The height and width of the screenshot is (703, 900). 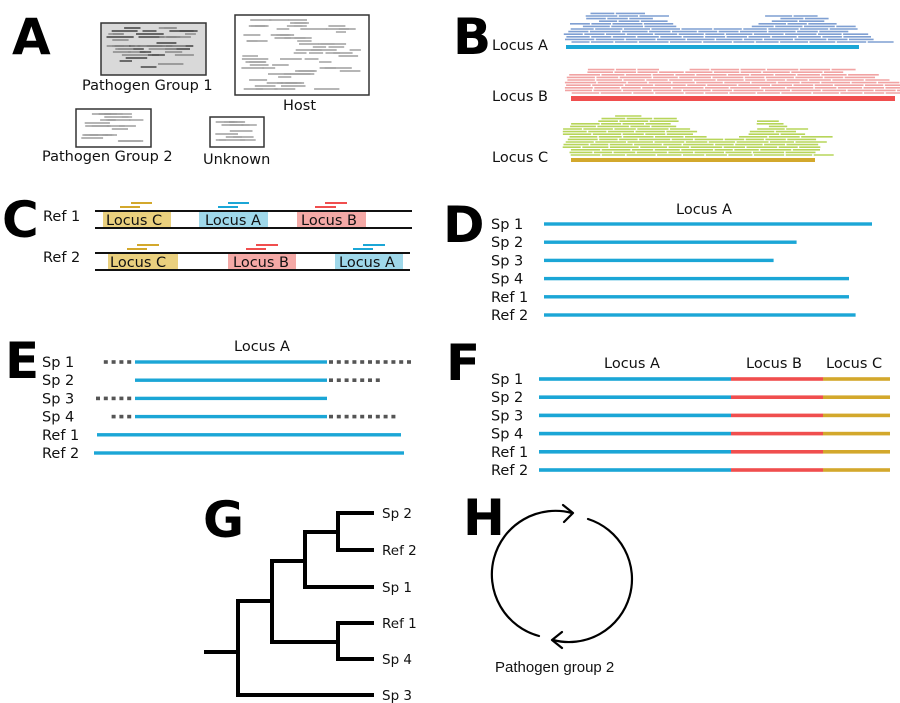 I want to click on cycle-caption: Pathogen group 2, so click(x=554, y=667).